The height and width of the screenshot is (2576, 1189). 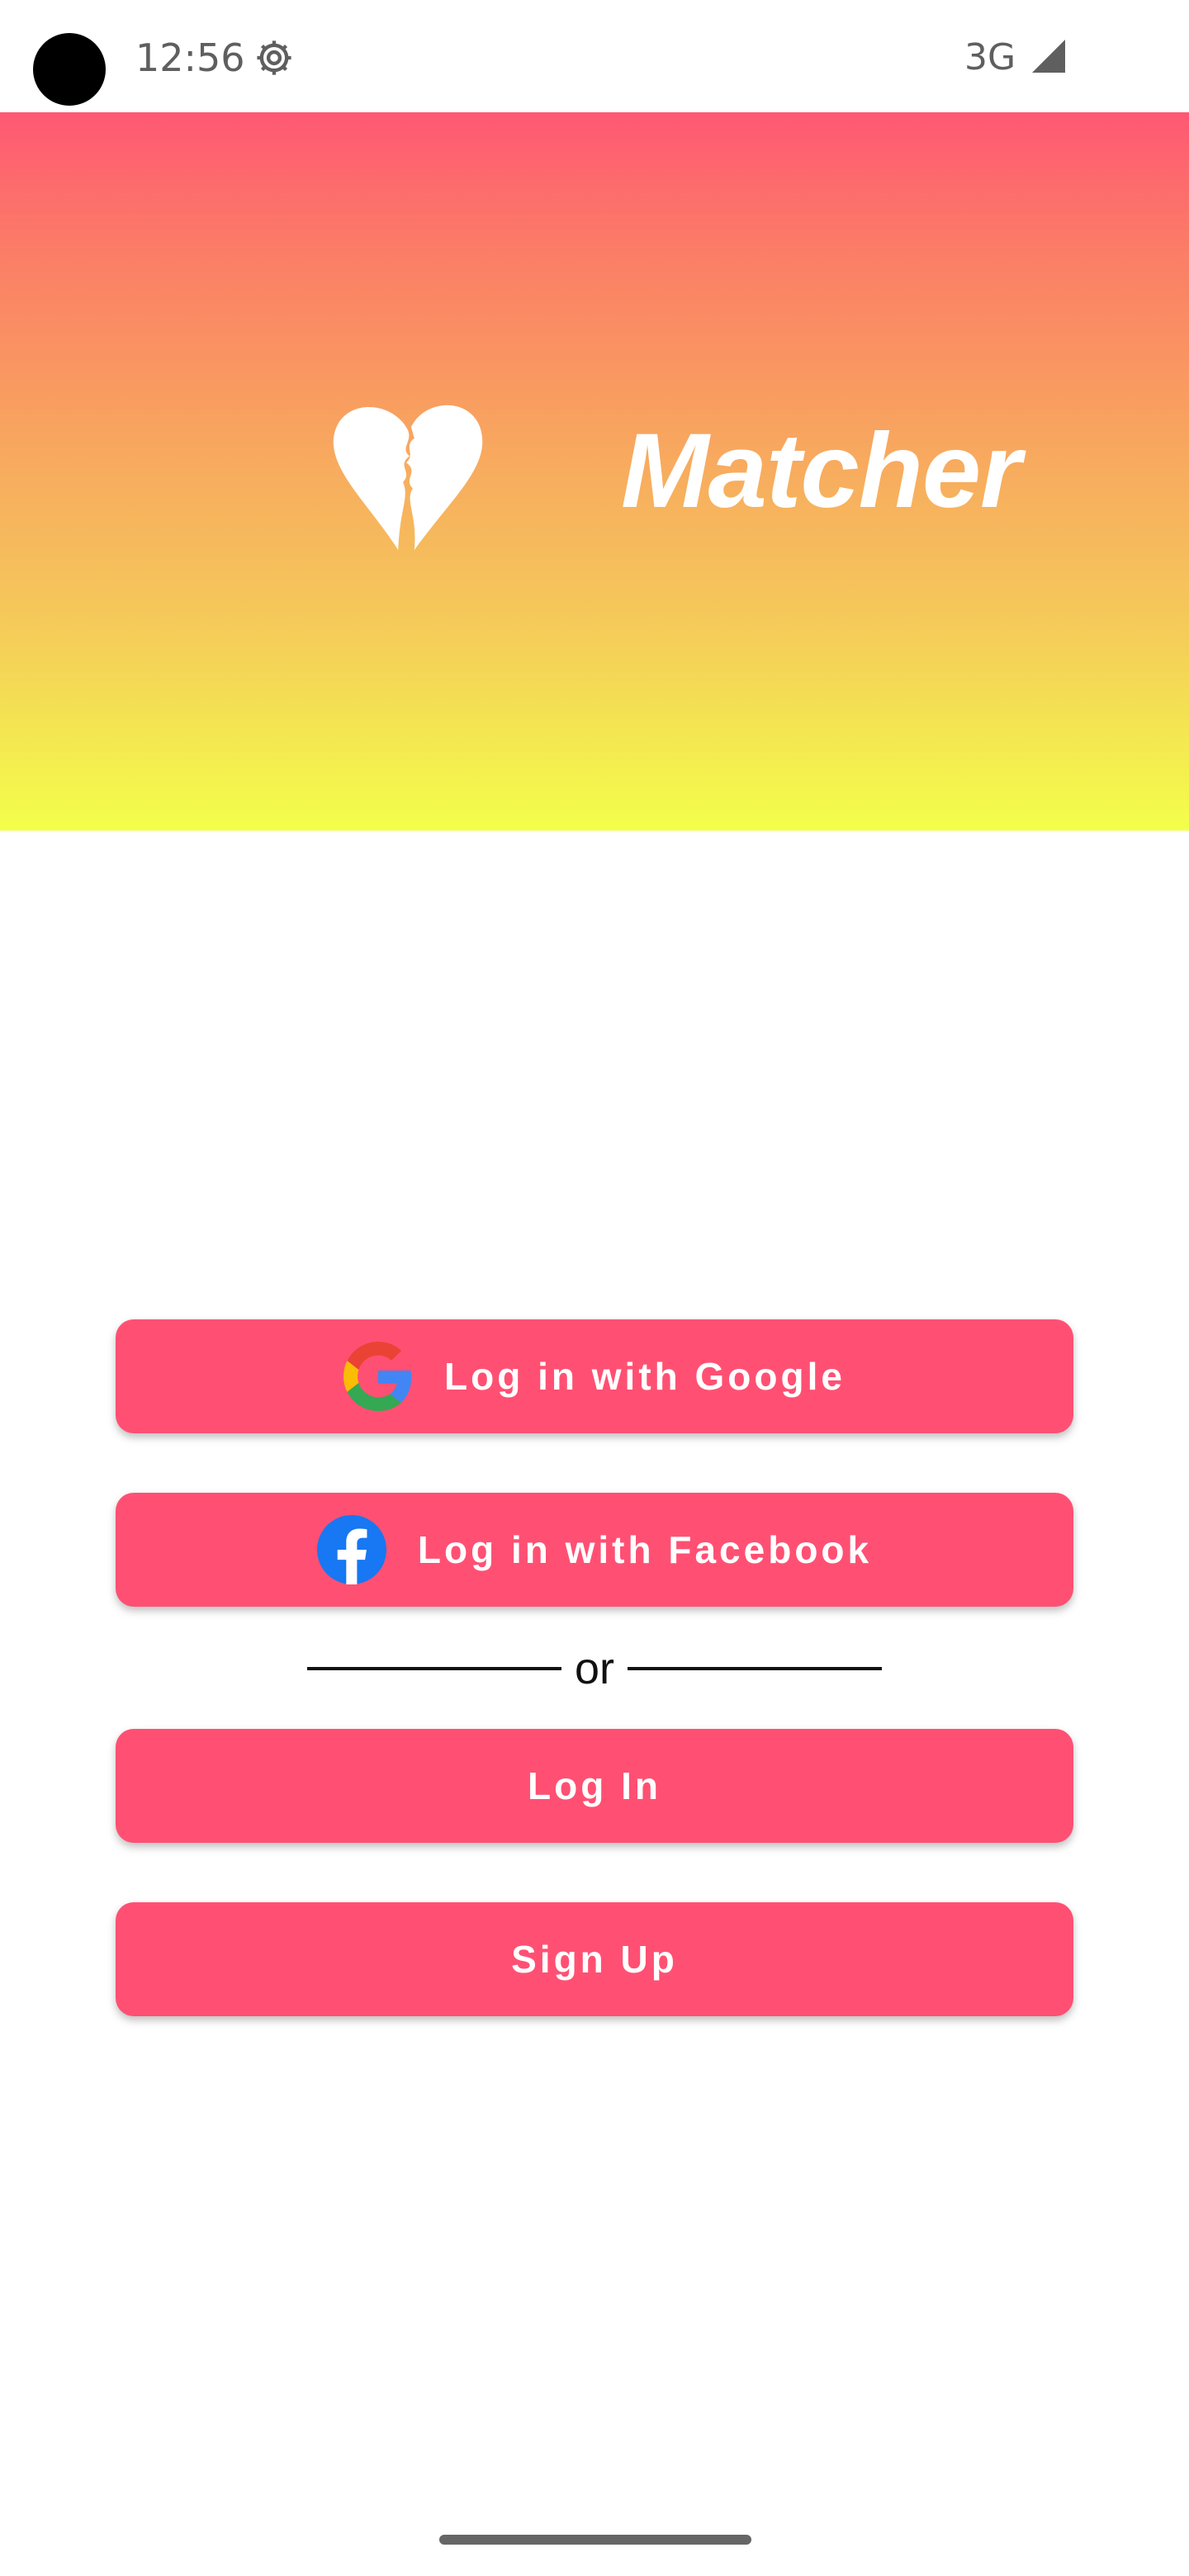 What do you see at coordinates (821, 471) in the screenshot?
I see `app-title: Matcher` at bounding box center [821, 471].